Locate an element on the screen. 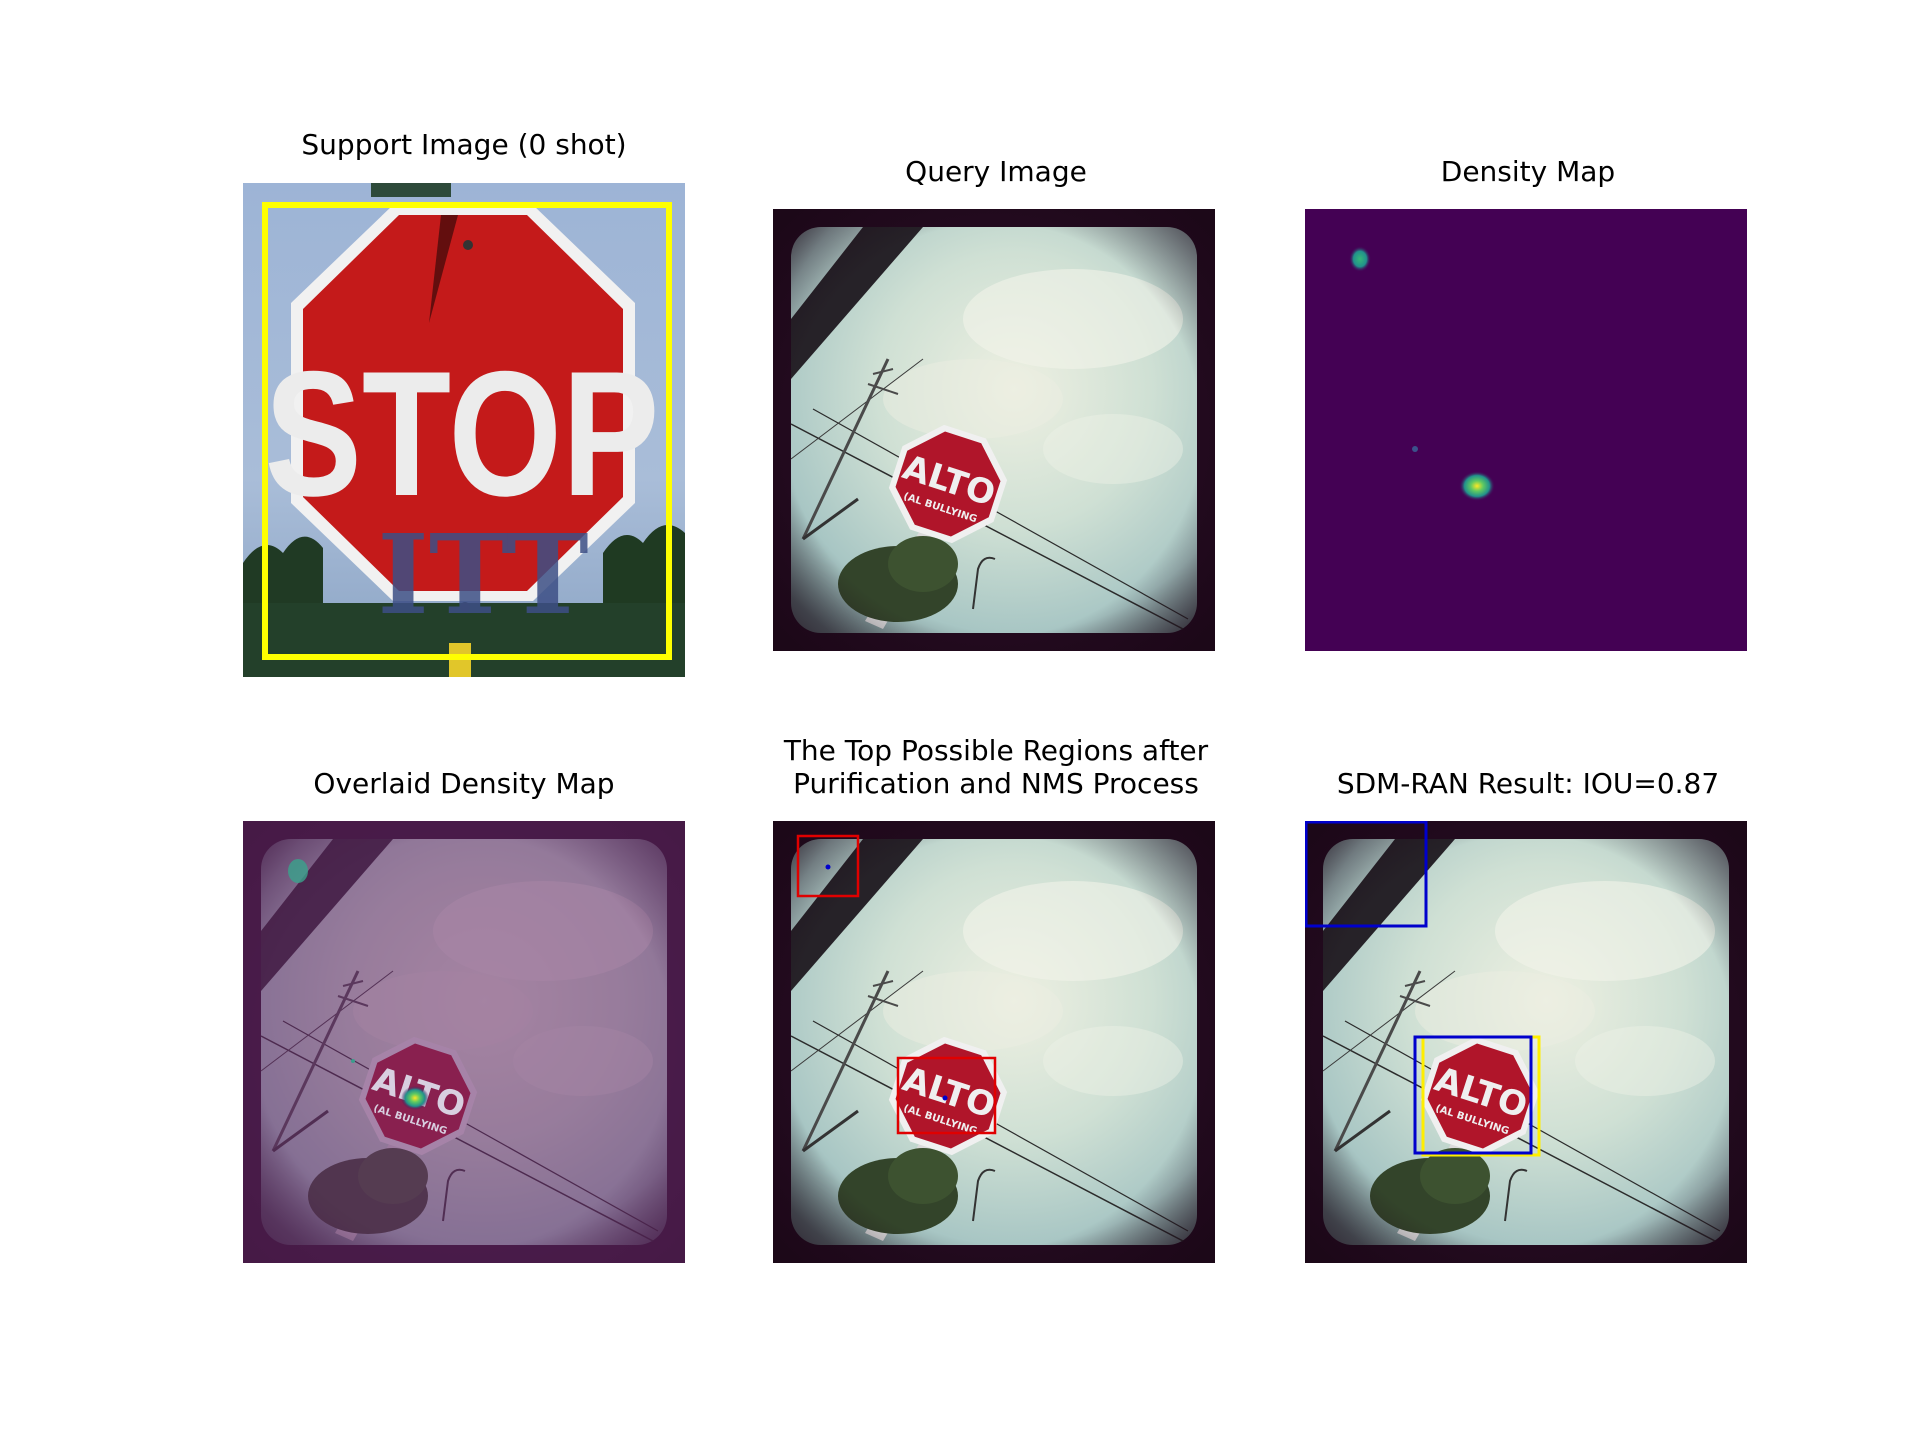 Image resolution: width=1920 pixels, height=1440 pixels. query-image: ALTO (AL BULLYING is located at coordinates (994, 430).